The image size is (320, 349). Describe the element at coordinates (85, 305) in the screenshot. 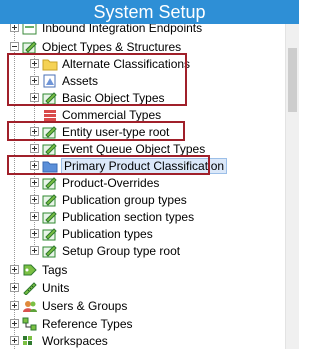

I see `tree-item-label: Users & Groups` at that location.